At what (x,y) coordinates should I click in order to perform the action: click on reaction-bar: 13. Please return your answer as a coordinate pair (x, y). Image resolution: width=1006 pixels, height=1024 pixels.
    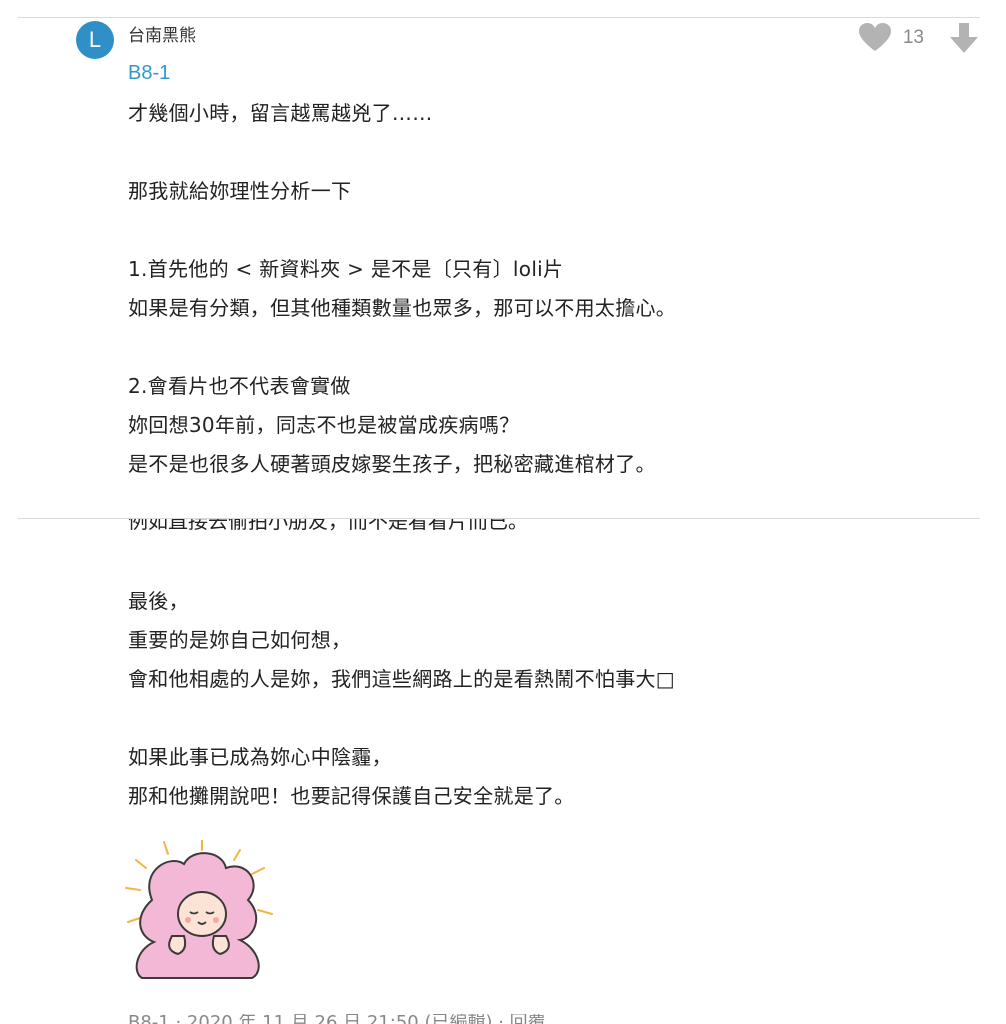
    Looking at the image, I should click on (918, 38).